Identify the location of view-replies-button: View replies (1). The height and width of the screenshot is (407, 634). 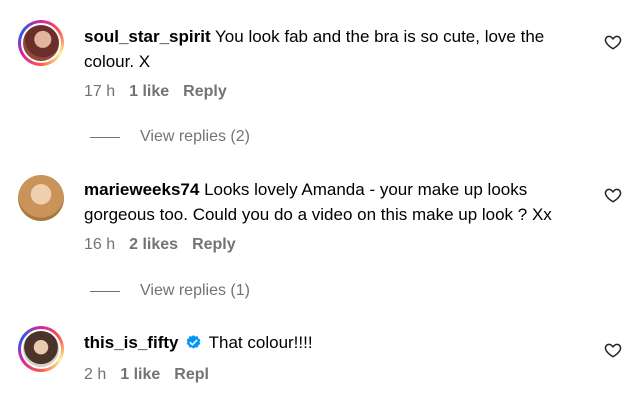
(170, 291).